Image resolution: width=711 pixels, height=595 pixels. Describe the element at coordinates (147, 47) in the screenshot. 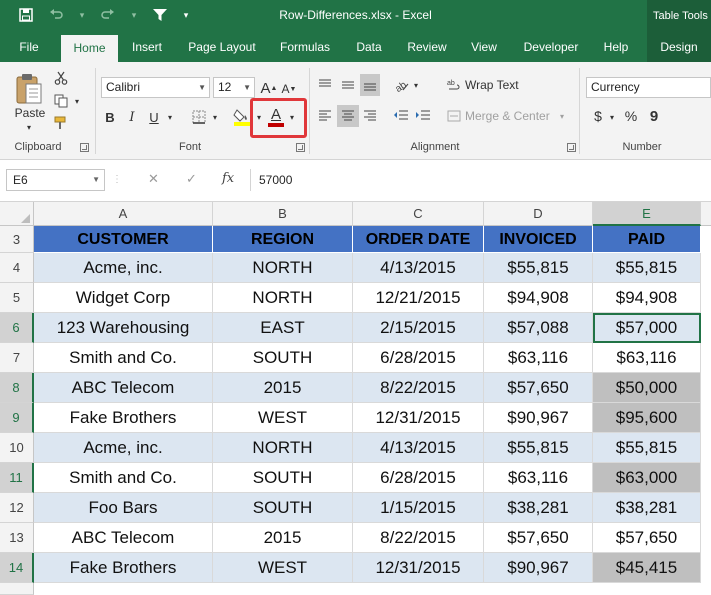

I see `tab-insert: Insert` at that location.